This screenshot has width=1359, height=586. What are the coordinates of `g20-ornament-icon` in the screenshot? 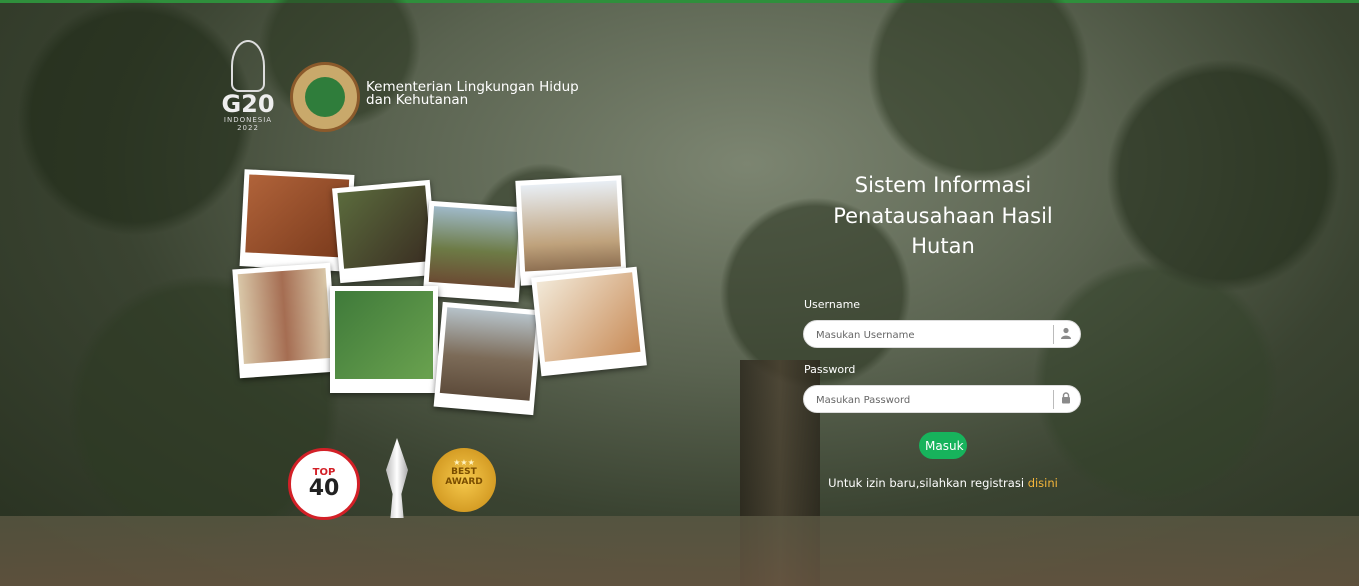 It's located at (248, 66).